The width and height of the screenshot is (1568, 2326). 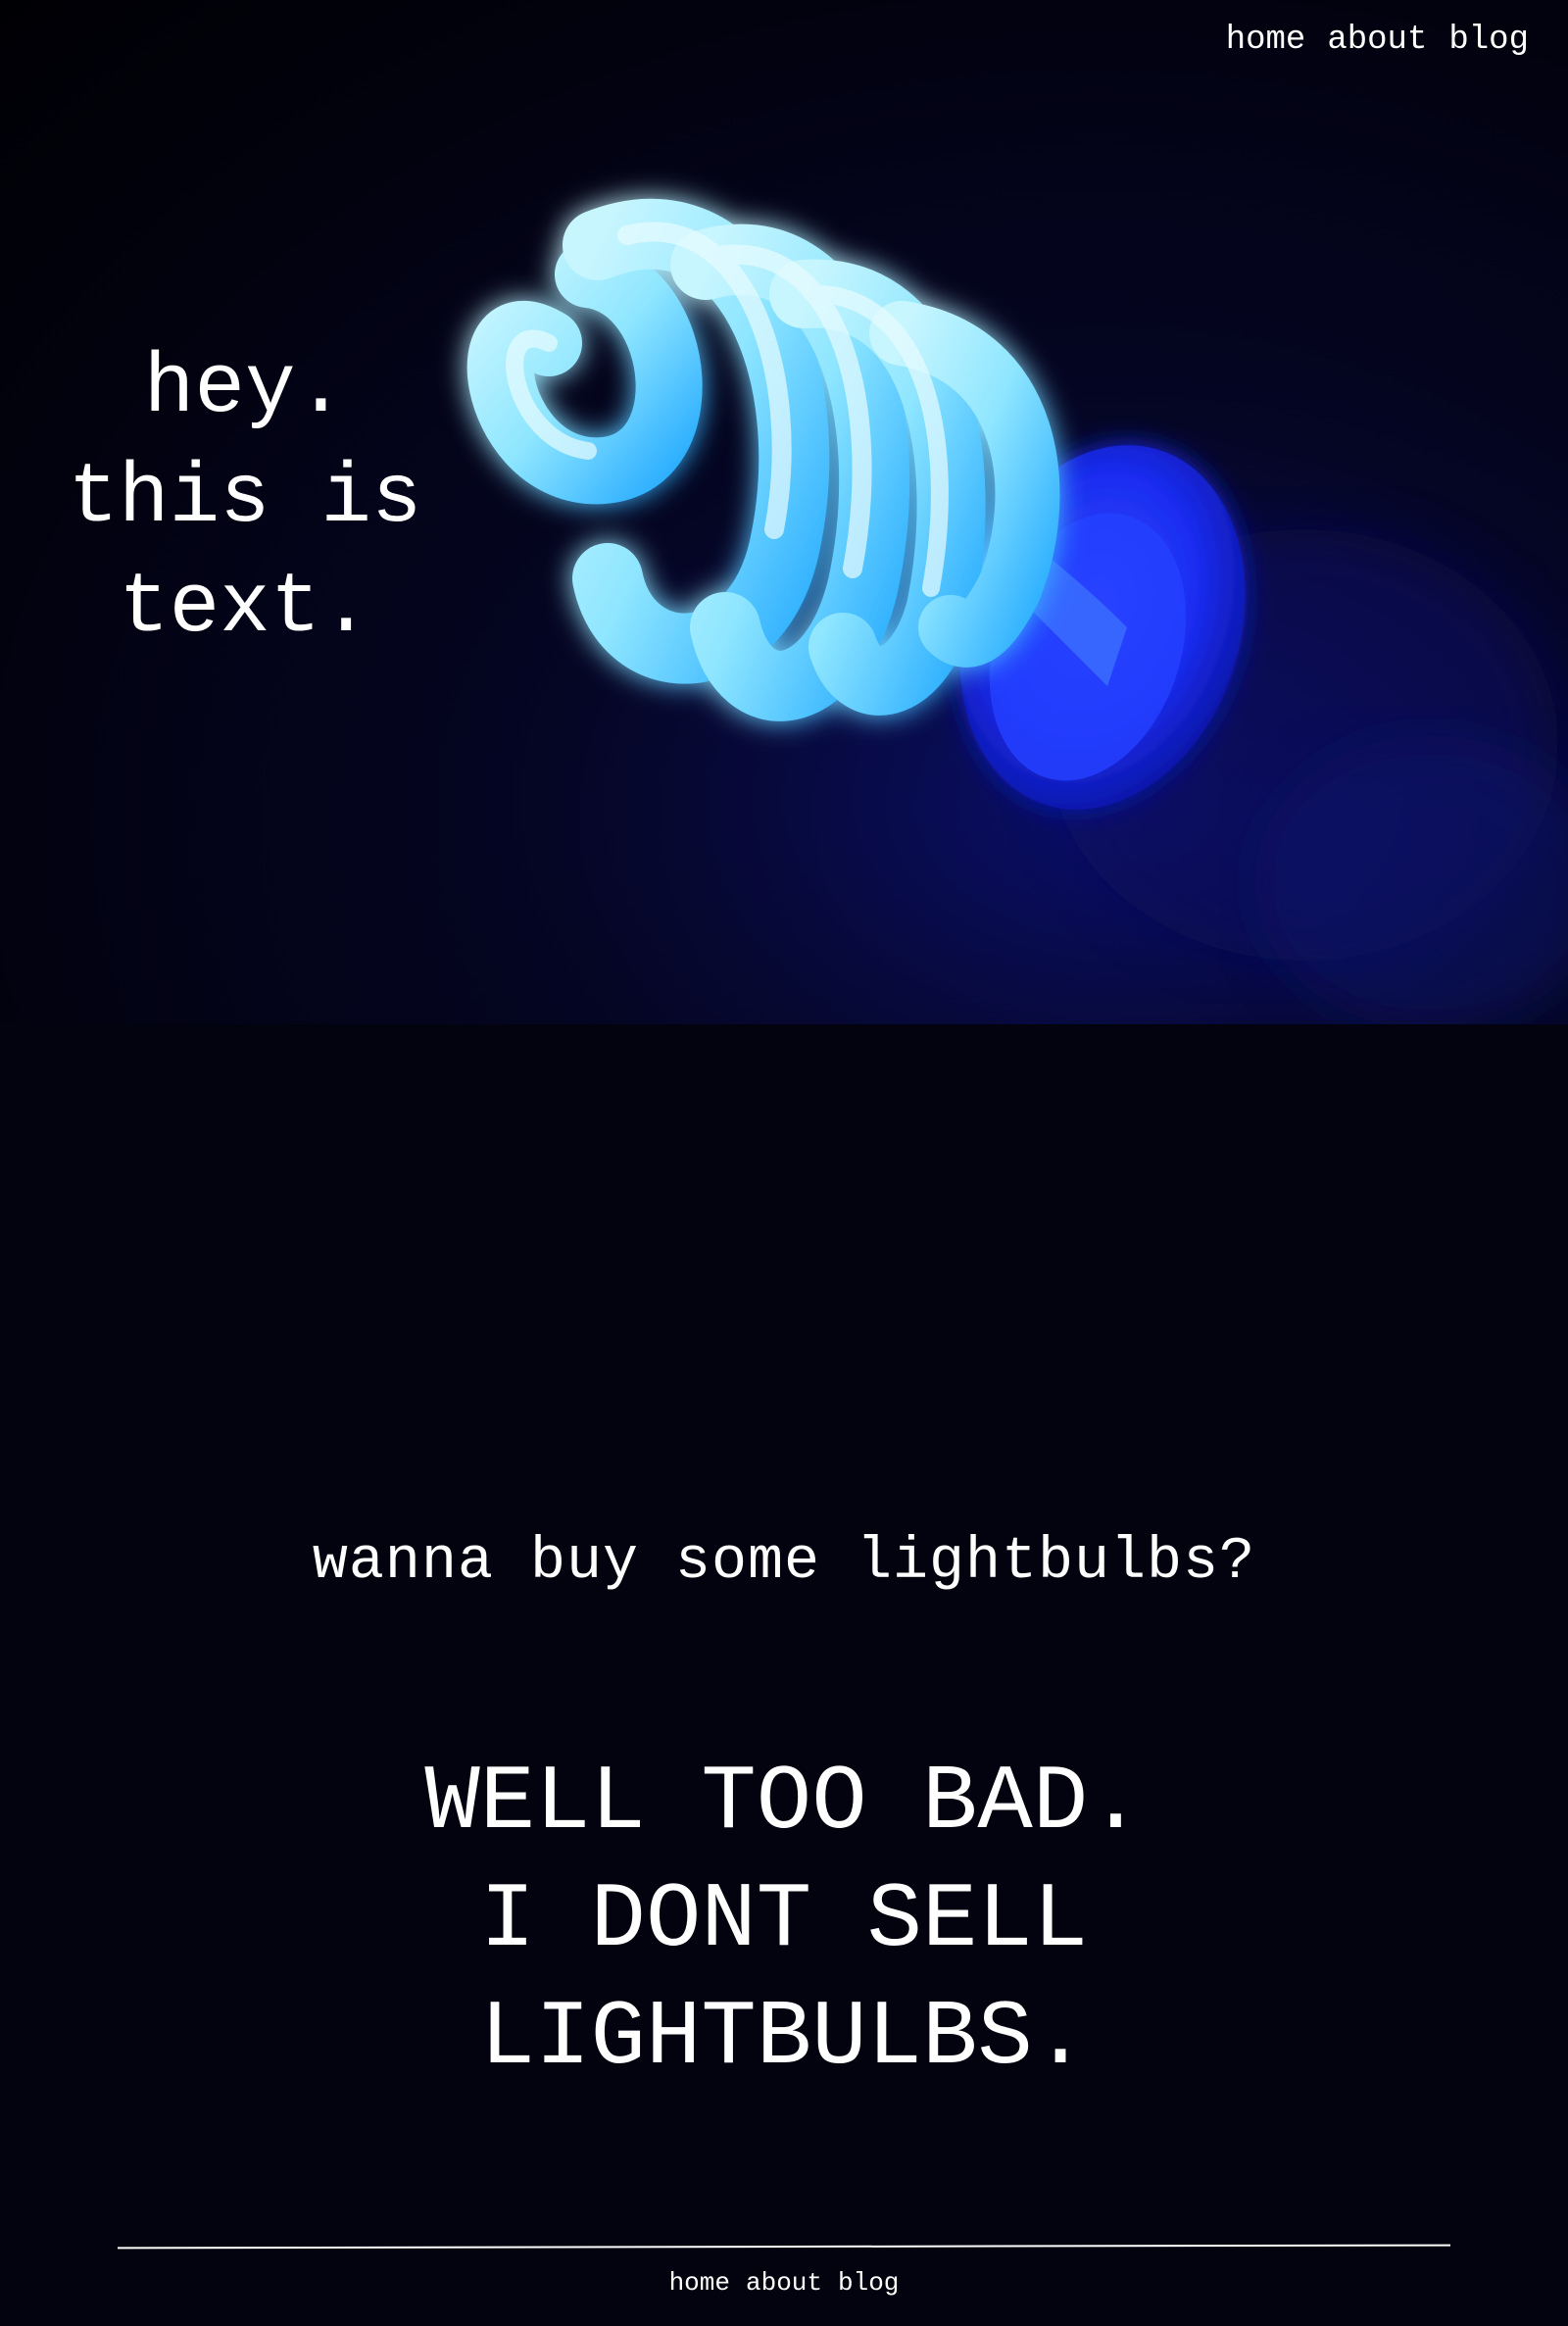 I want to click on answer-line: WELL TOO BAD., so click(x=784, y=1804).